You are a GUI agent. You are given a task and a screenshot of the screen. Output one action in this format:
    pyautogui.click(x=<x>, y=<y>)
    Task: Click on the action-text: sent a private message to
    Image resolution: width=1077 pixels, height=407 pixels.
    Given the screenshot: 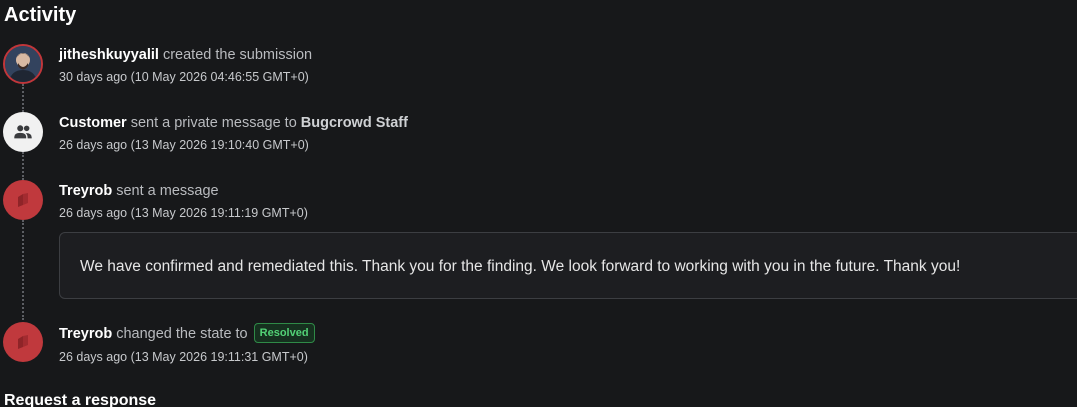 What is the action you would take?
    pyautogui.click(x=213, y=123)
    